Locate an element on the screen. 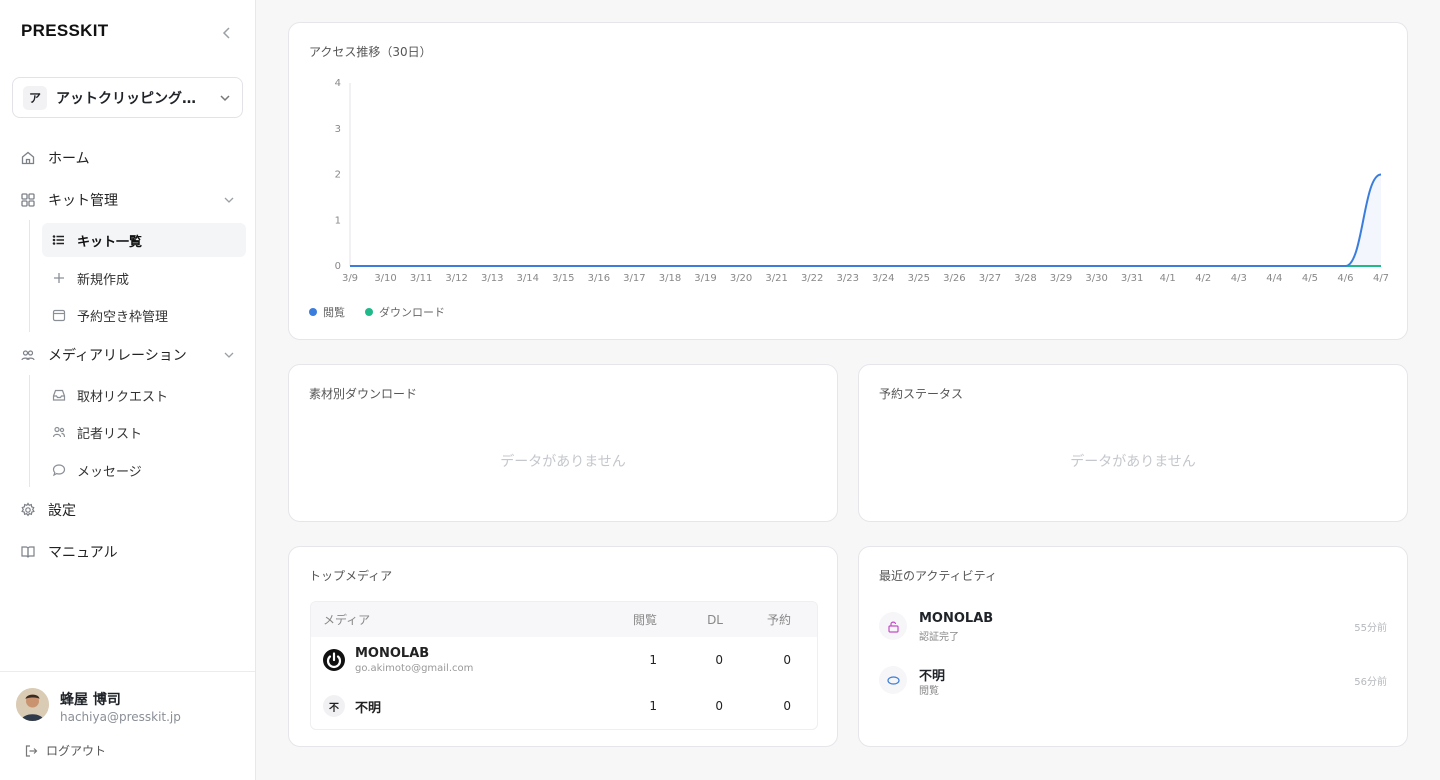  app-logo: PRESSKIT is located at coordinates (64, 31).